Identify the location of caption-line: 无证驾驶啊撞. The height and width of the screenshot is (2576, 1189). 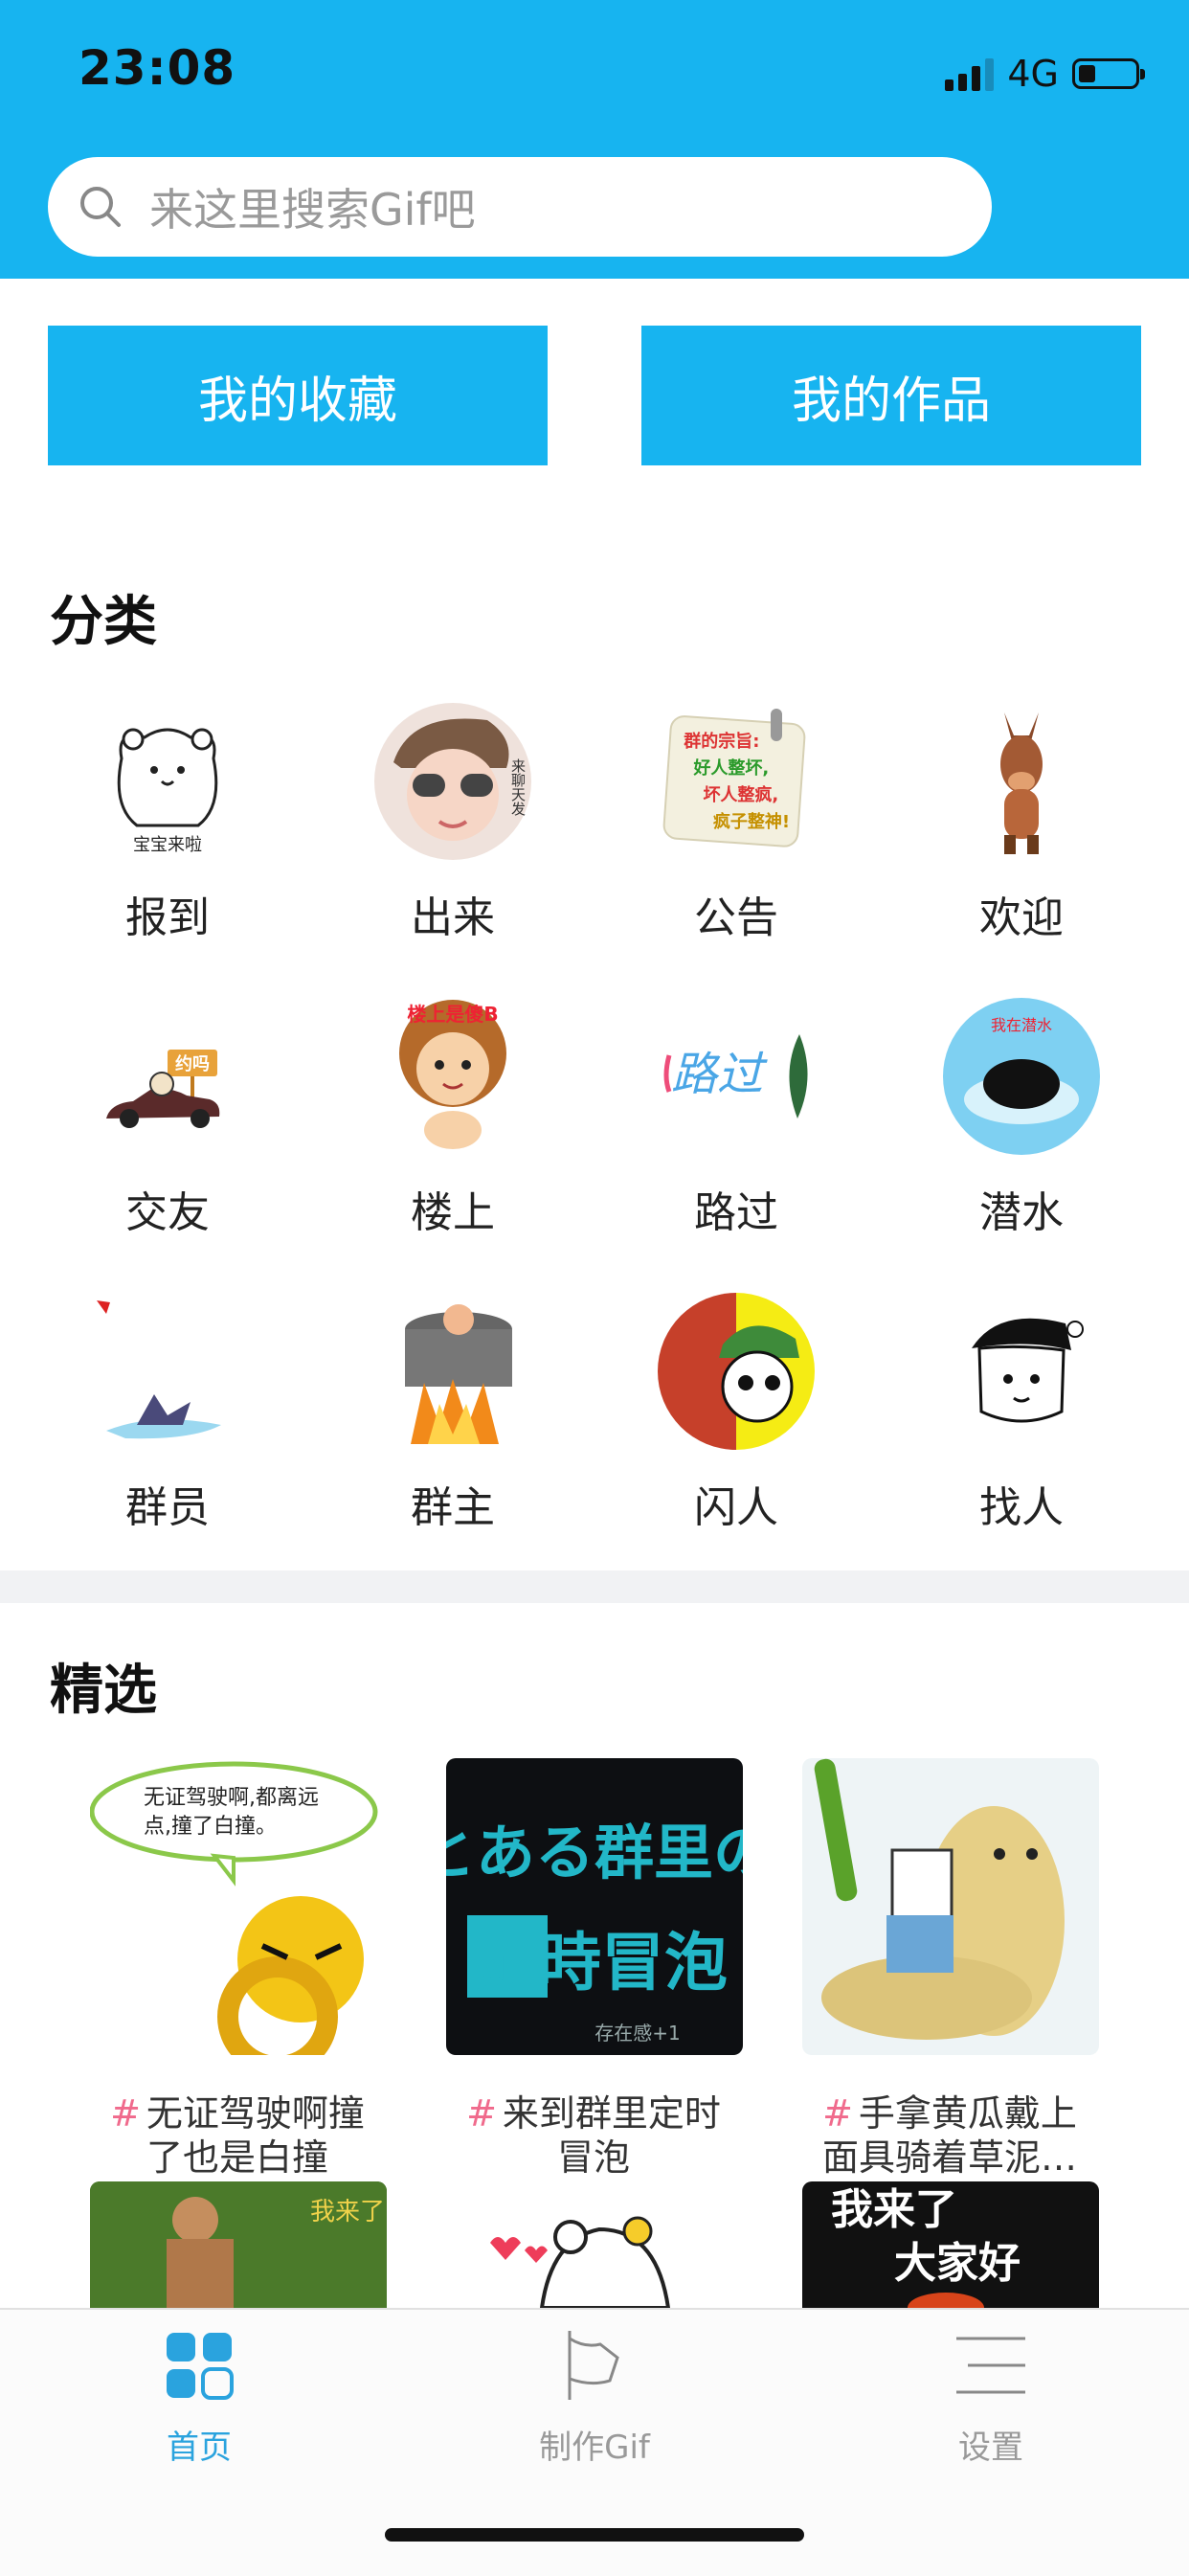
(255, 2113).